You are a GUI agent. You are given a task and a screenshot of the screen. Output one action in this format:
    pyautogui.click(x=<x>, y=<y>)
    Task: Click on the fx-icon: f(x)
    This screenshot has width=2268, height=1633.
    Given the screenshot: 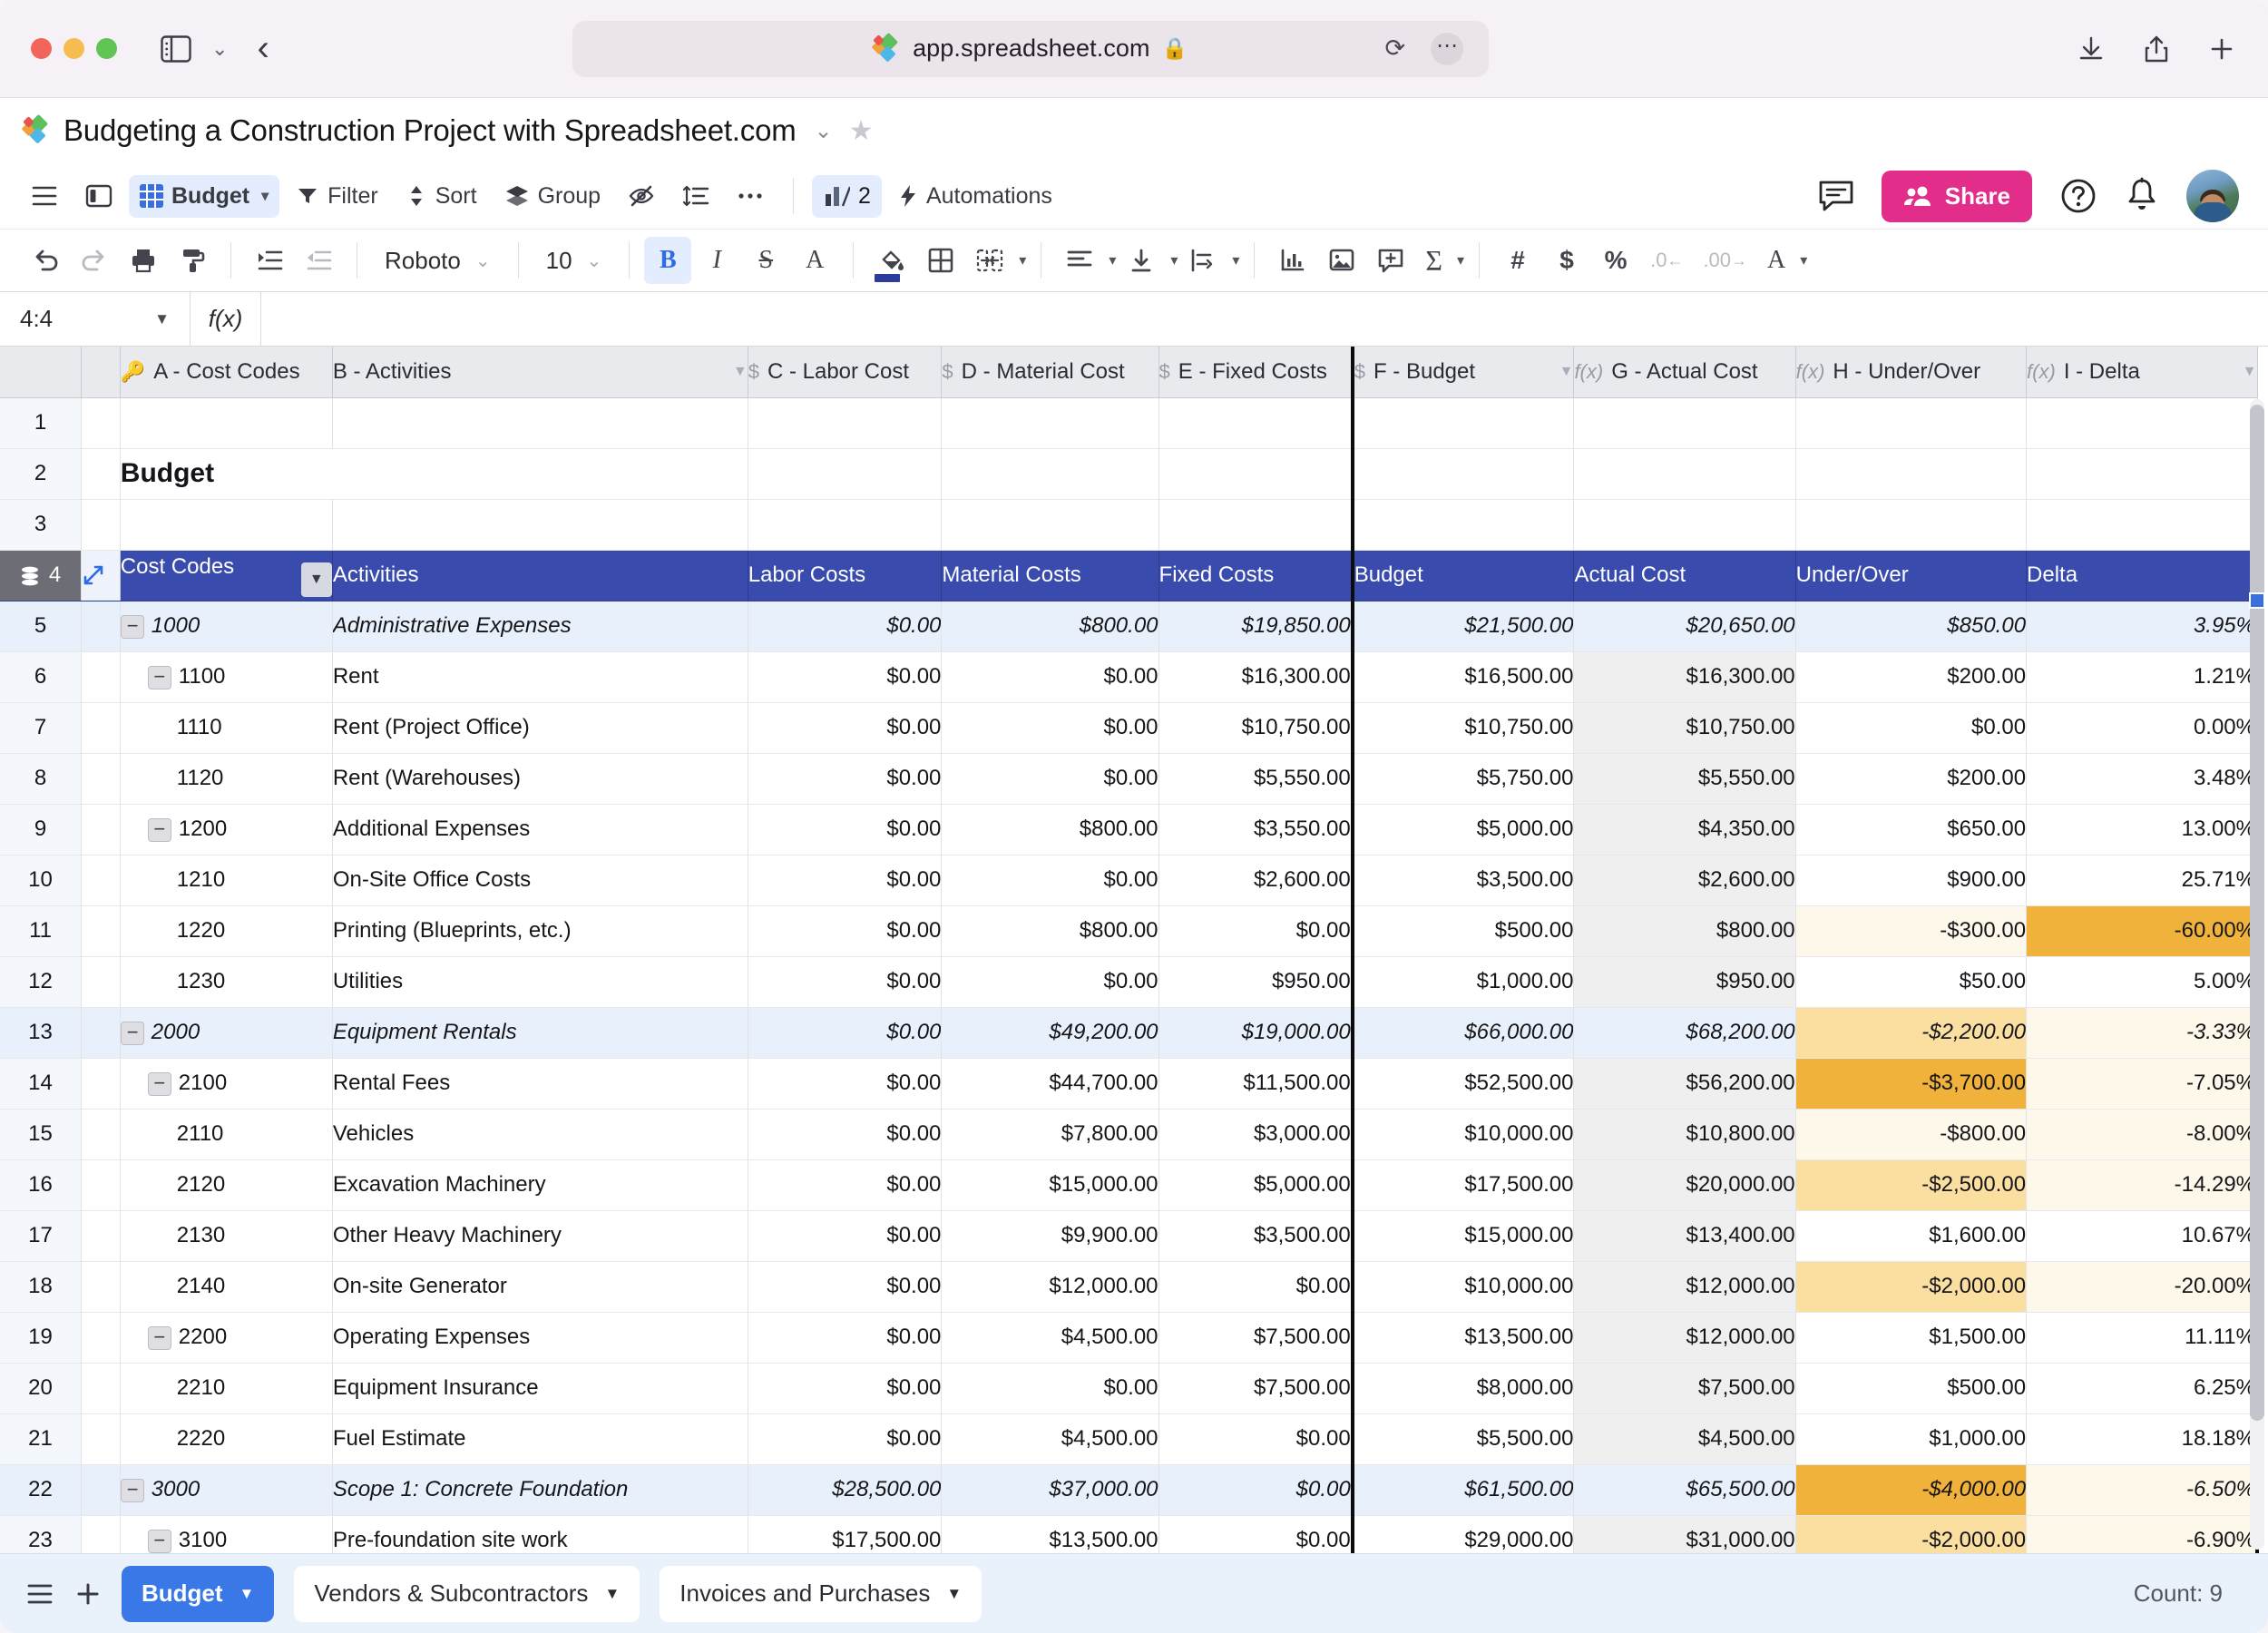 What is the action you would take?
    pyautogui.click(x=226, y=319)
    